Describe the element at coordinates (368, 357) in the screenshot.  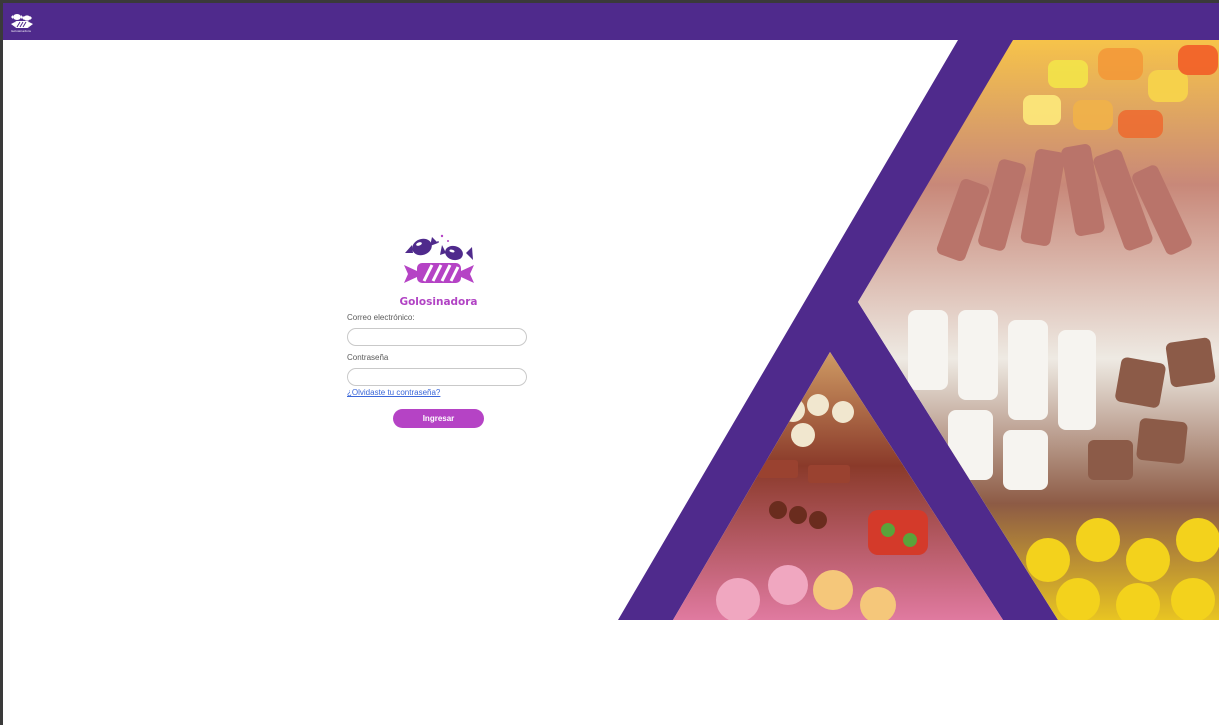
I see `password-label: Contraseña` at that location.